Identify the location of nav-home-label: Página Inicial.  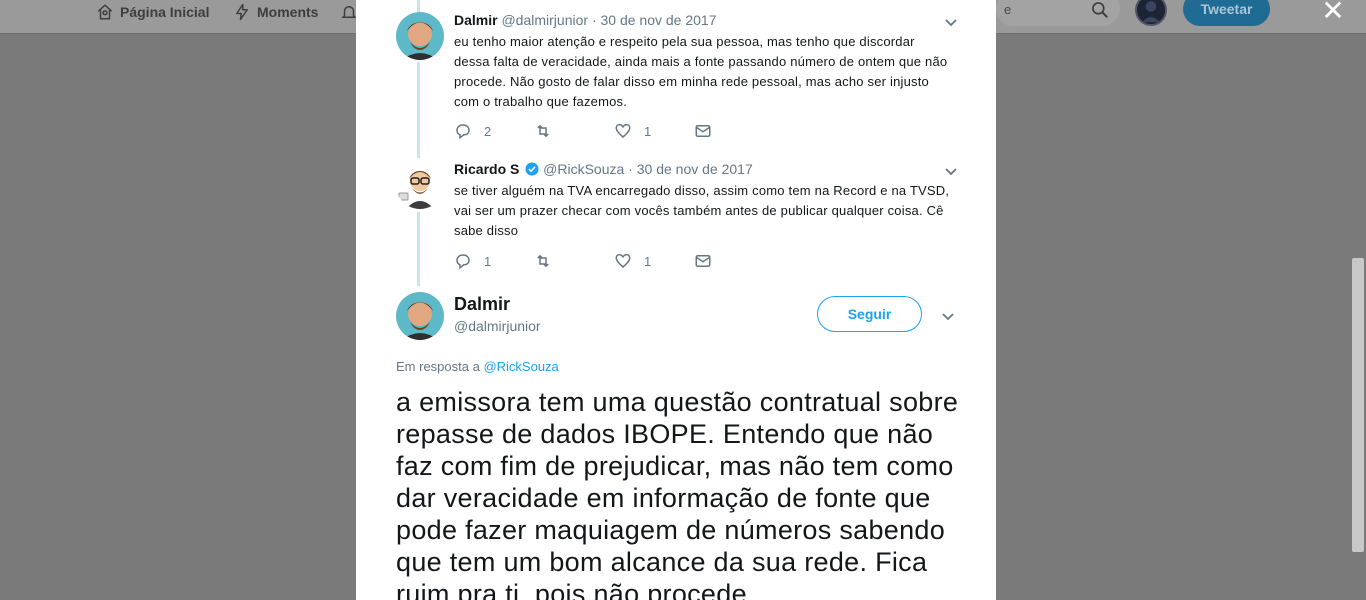
(165, 12).